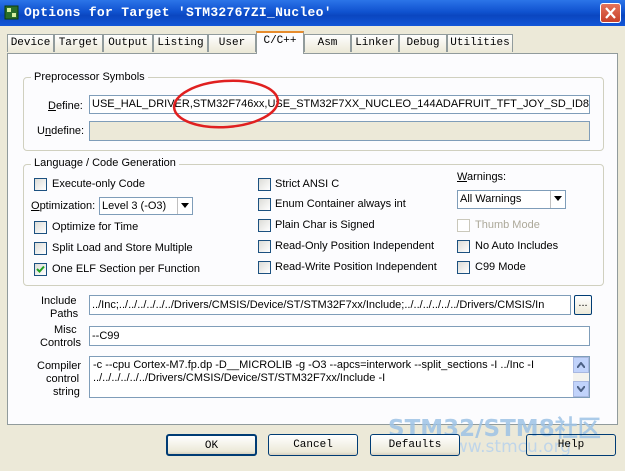 The height and width of the screenshot is (471, 625). What do you see at coordinates (356, 267) in the screenshot?
I see `readwrite-pi-label: Read-Write Position Independent` at bounding box center [356, 267].